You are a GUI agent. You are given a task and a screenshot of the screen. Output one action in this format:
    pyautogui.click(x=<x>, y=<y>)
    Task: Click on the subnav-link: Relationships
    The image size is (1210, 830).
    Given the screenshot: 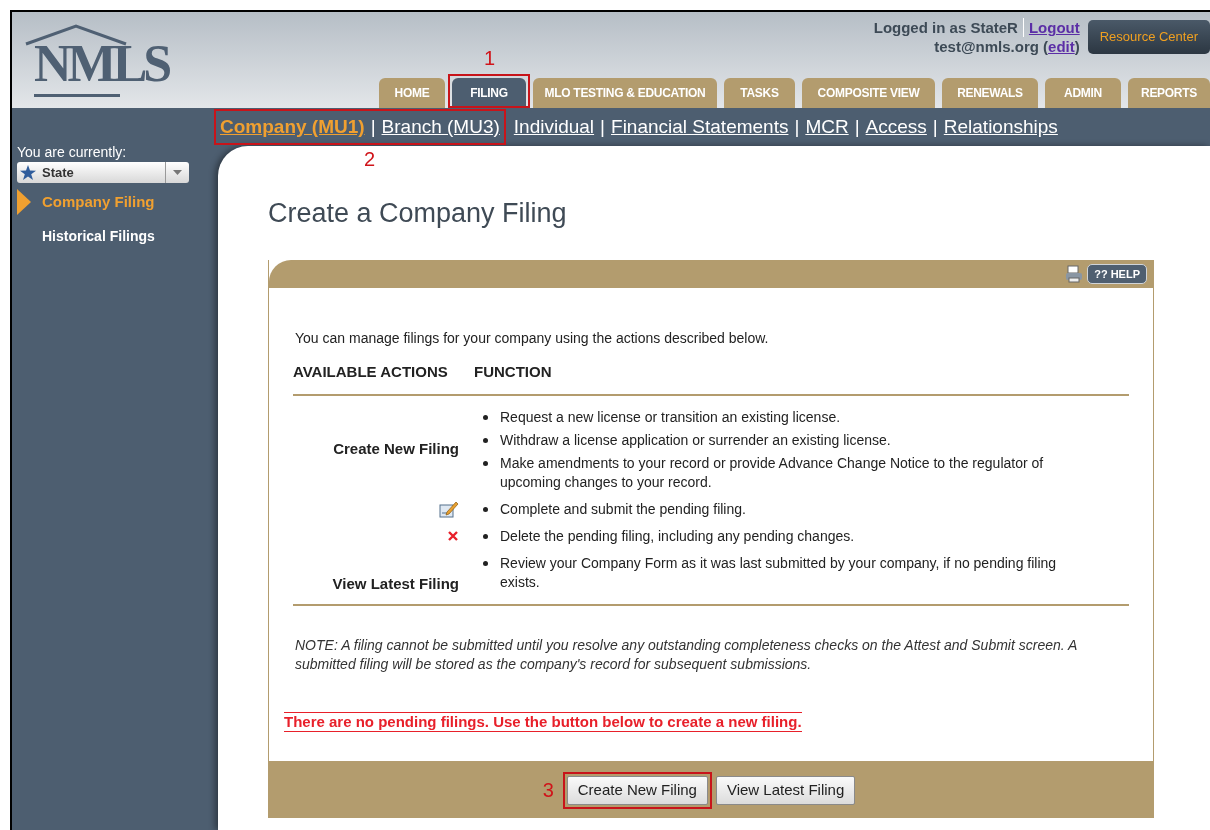 What is the action you would take?
    pyautogui.click(x=1000, y=127)
    